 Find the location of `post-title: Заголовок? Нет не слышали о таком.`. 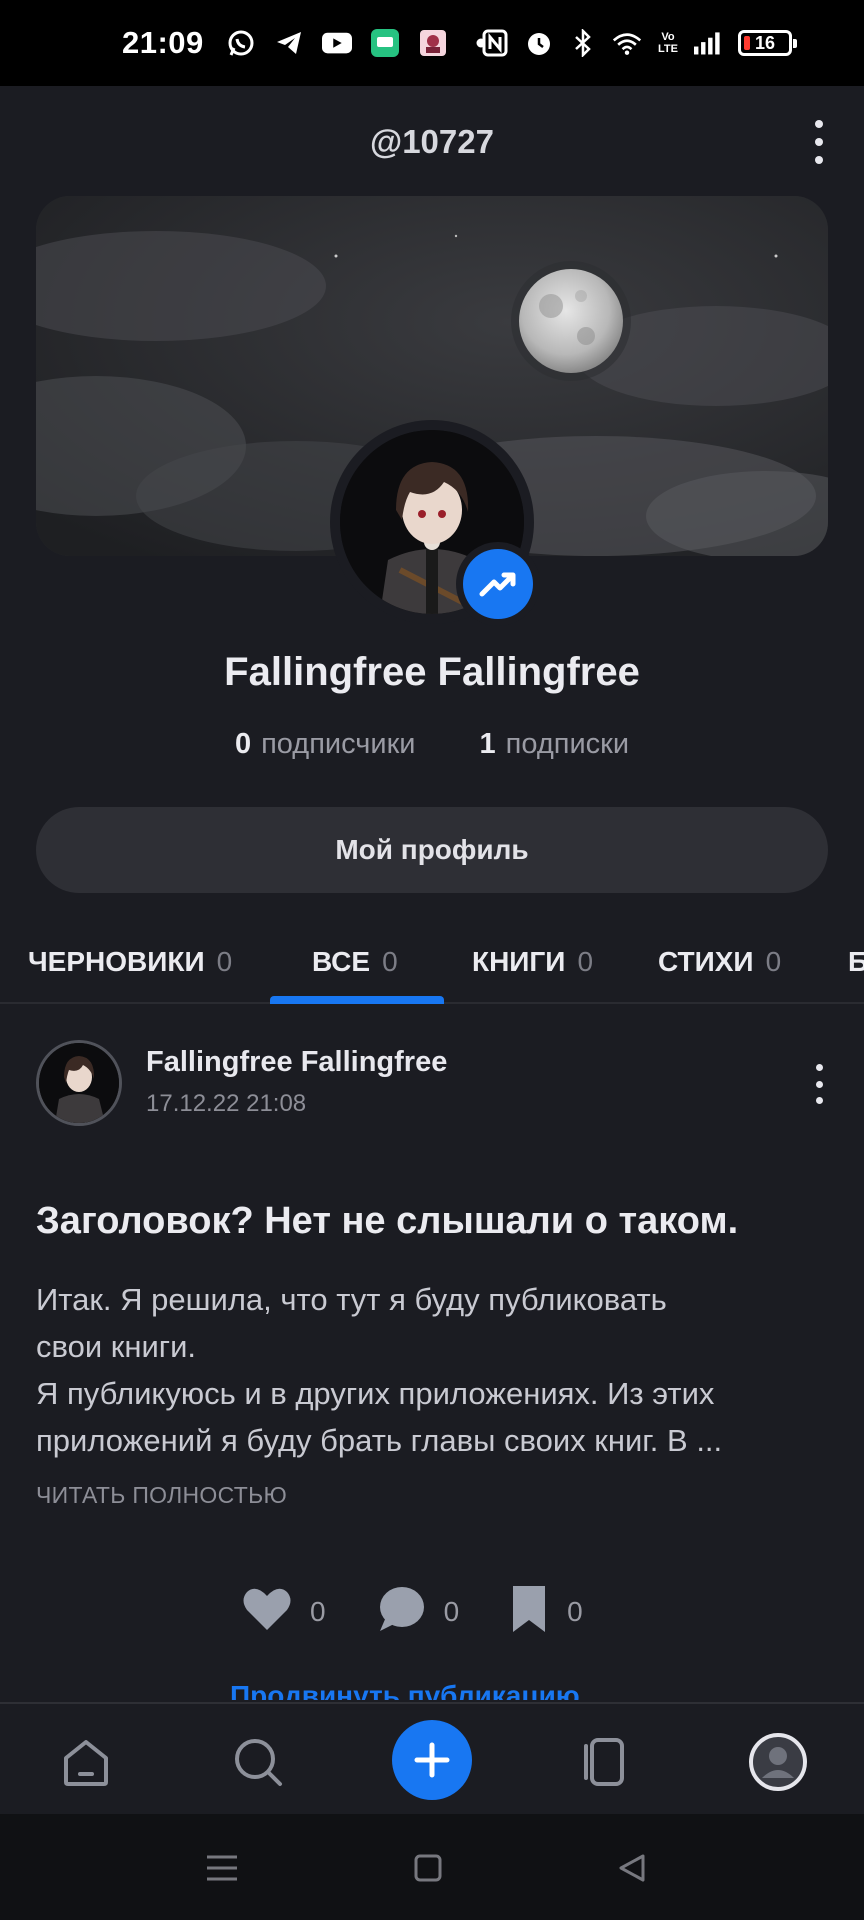

post-title: Заголовок? Нет не слышали о таком. is located at coordinates (436, 1221).